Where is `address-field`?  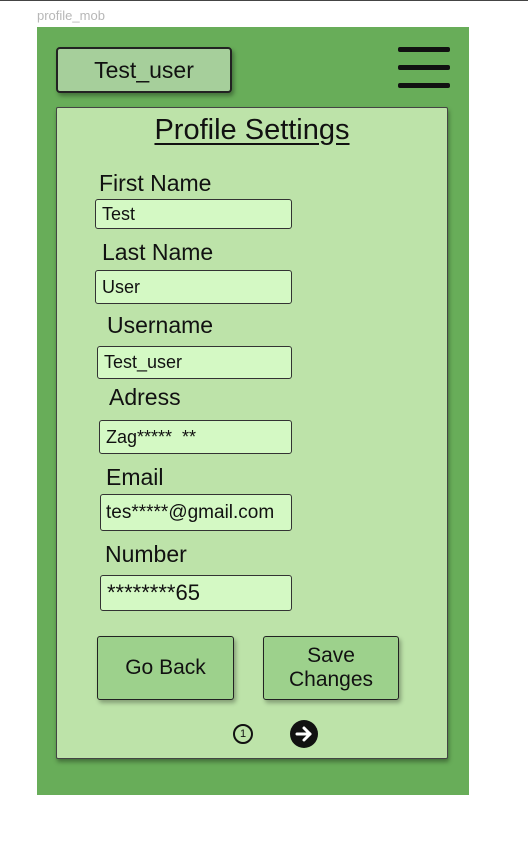
address-field is located at coordinates (195, 437).